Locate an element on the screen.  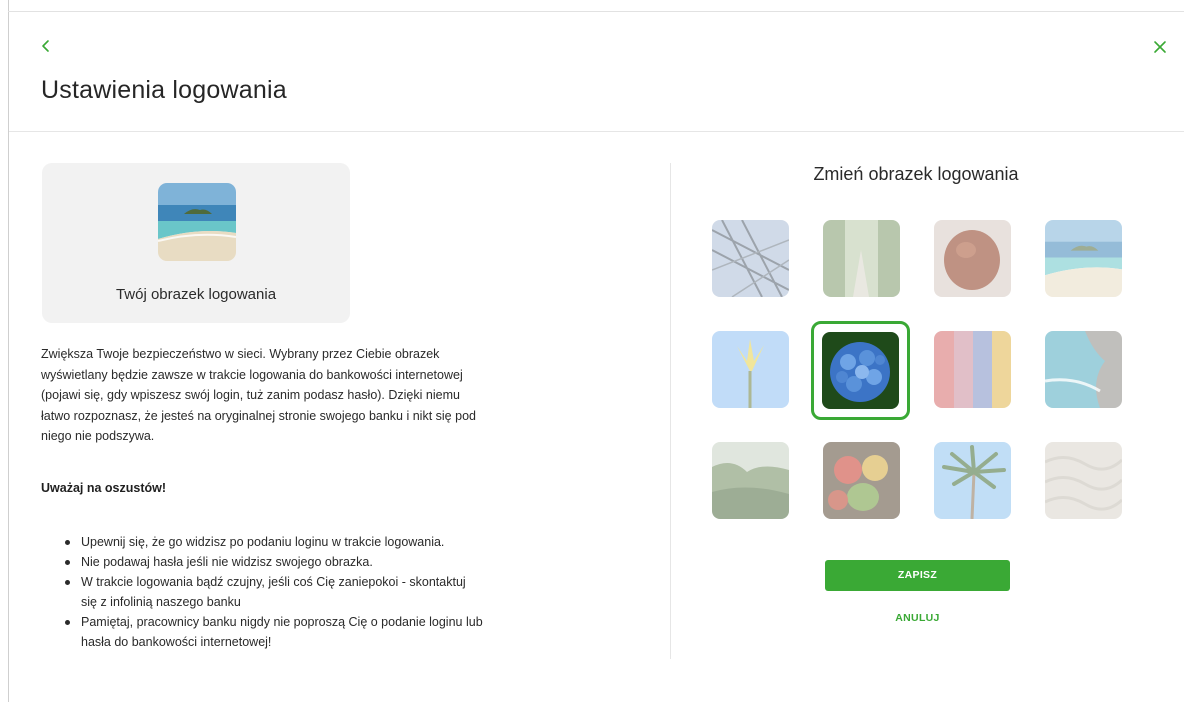
sand-texture-image is located at coordinates (1083, 480).